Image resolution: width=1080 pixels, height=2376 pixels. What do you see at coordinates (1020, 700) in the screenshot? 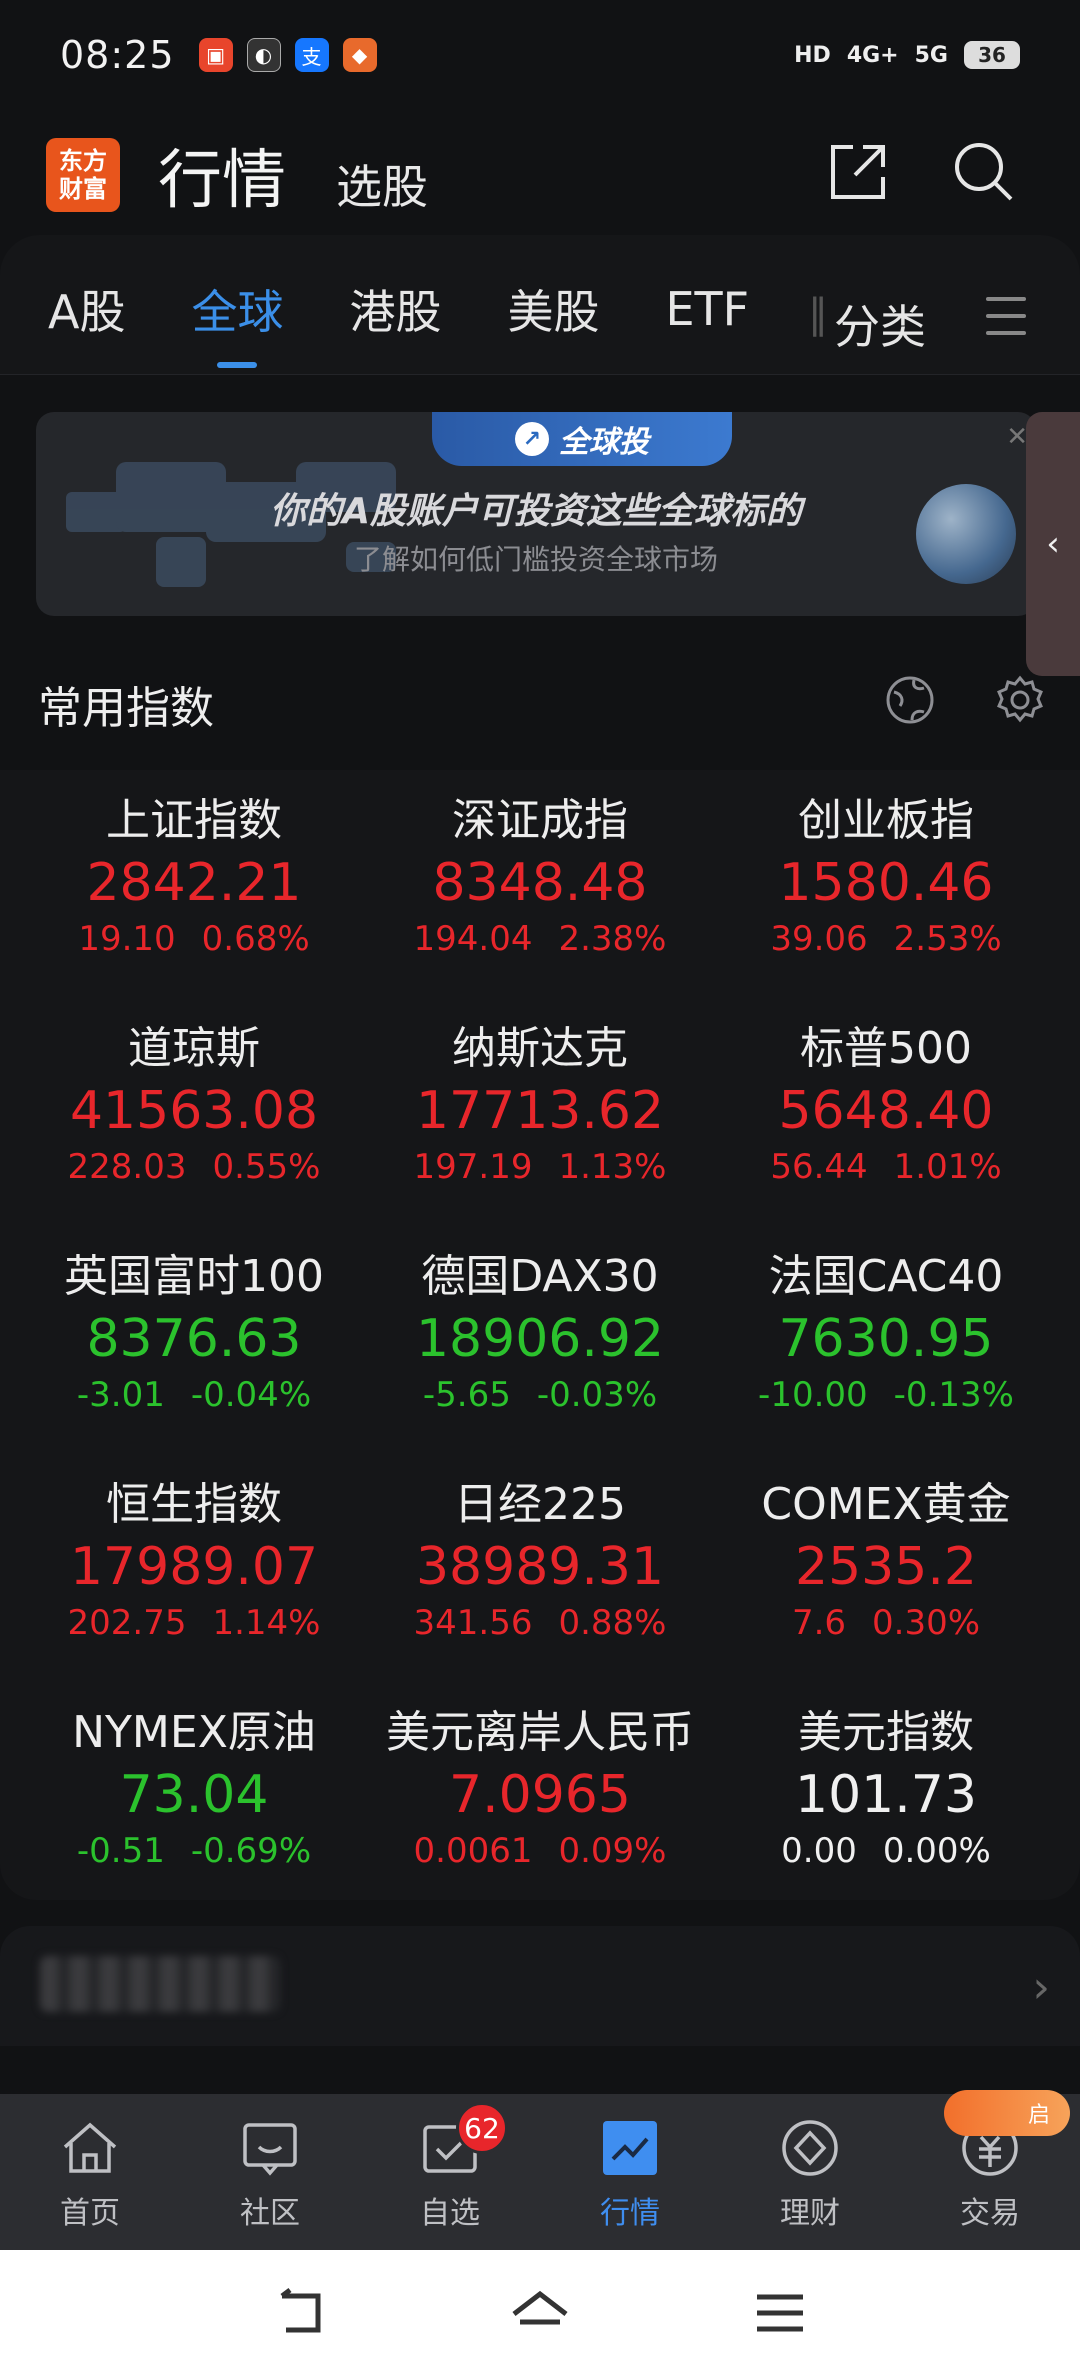
I see `settings-gear-icon` at bounding box center [1020, 700].